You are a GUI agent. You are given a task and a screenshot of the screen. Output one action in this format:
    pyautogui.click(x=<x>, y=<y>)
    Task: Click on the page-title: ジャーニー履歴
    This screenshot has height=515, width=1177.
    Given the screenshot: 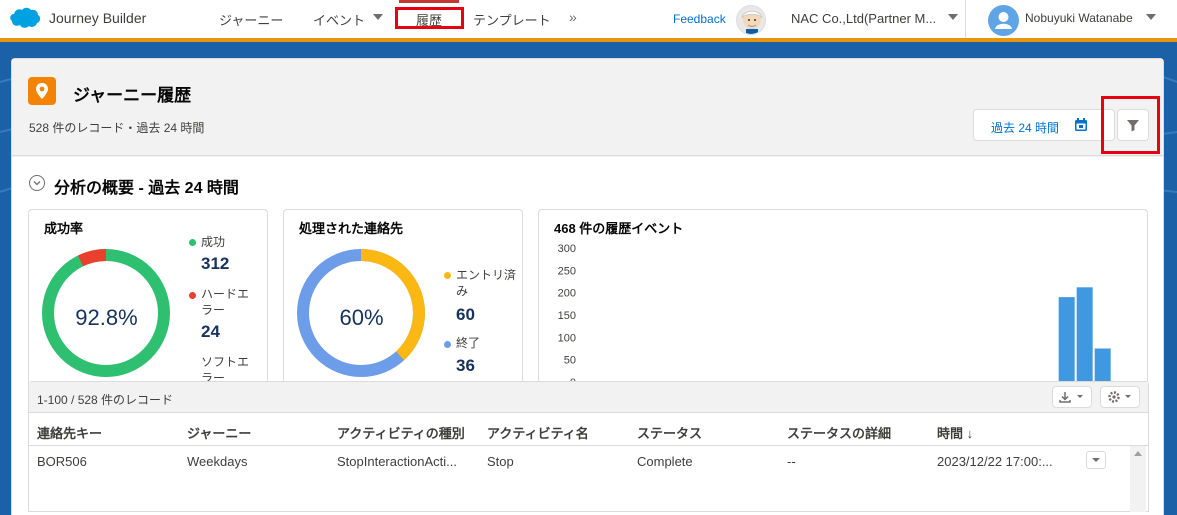 What is the action you would take?
    pyautogui.click(x=132, y=95)
    